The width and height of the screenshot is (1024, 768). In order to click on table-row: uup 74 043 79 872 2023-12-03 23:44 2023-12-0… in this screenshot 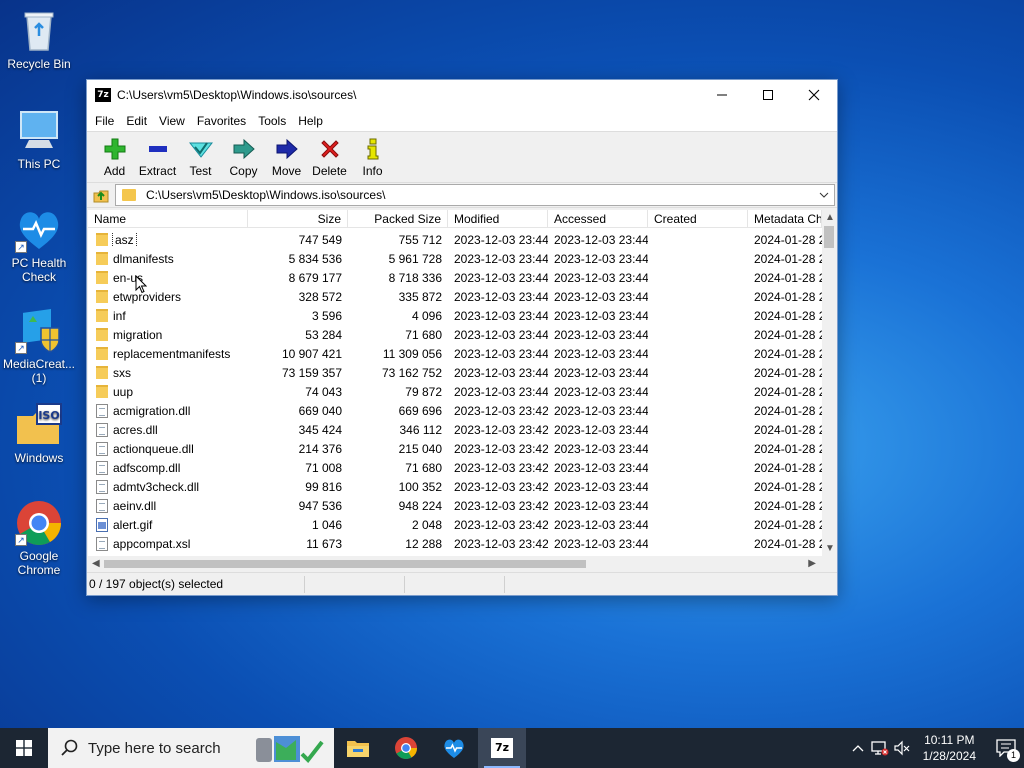, I will do `click(455, 391)`.